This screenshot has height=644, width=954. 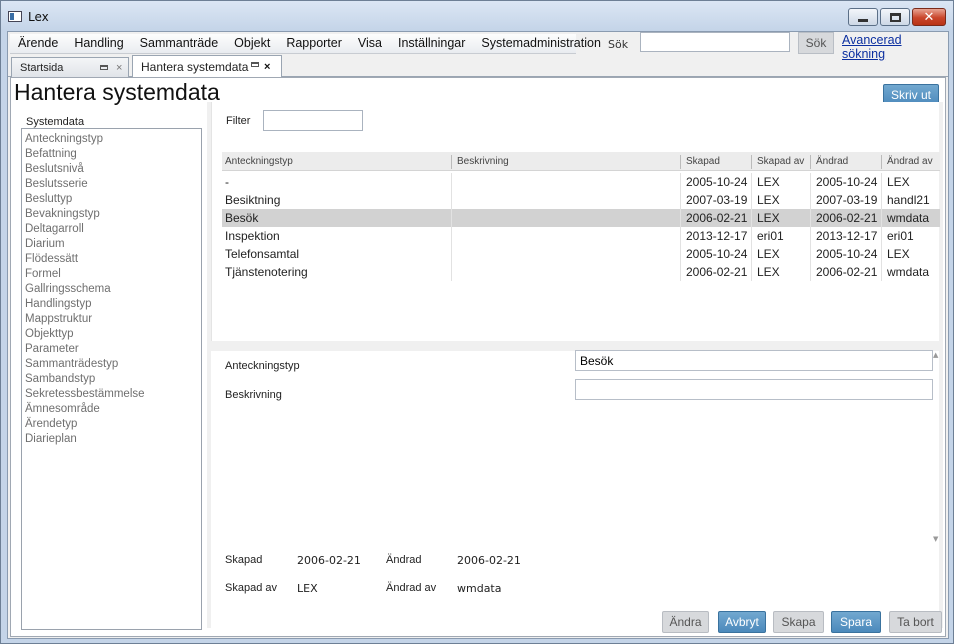 What do you see at coordinates (111, 214) in the screenshot?
I see `systemdata-item: Bevakningstyp` at bounding box center [111, 214].